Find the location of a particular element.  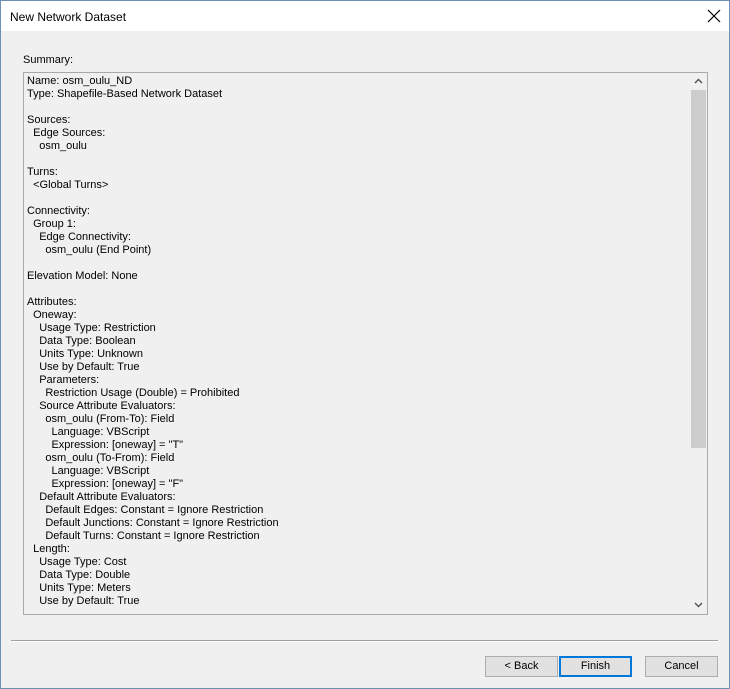

back-button: < Back is located at coordinates (521, 666).